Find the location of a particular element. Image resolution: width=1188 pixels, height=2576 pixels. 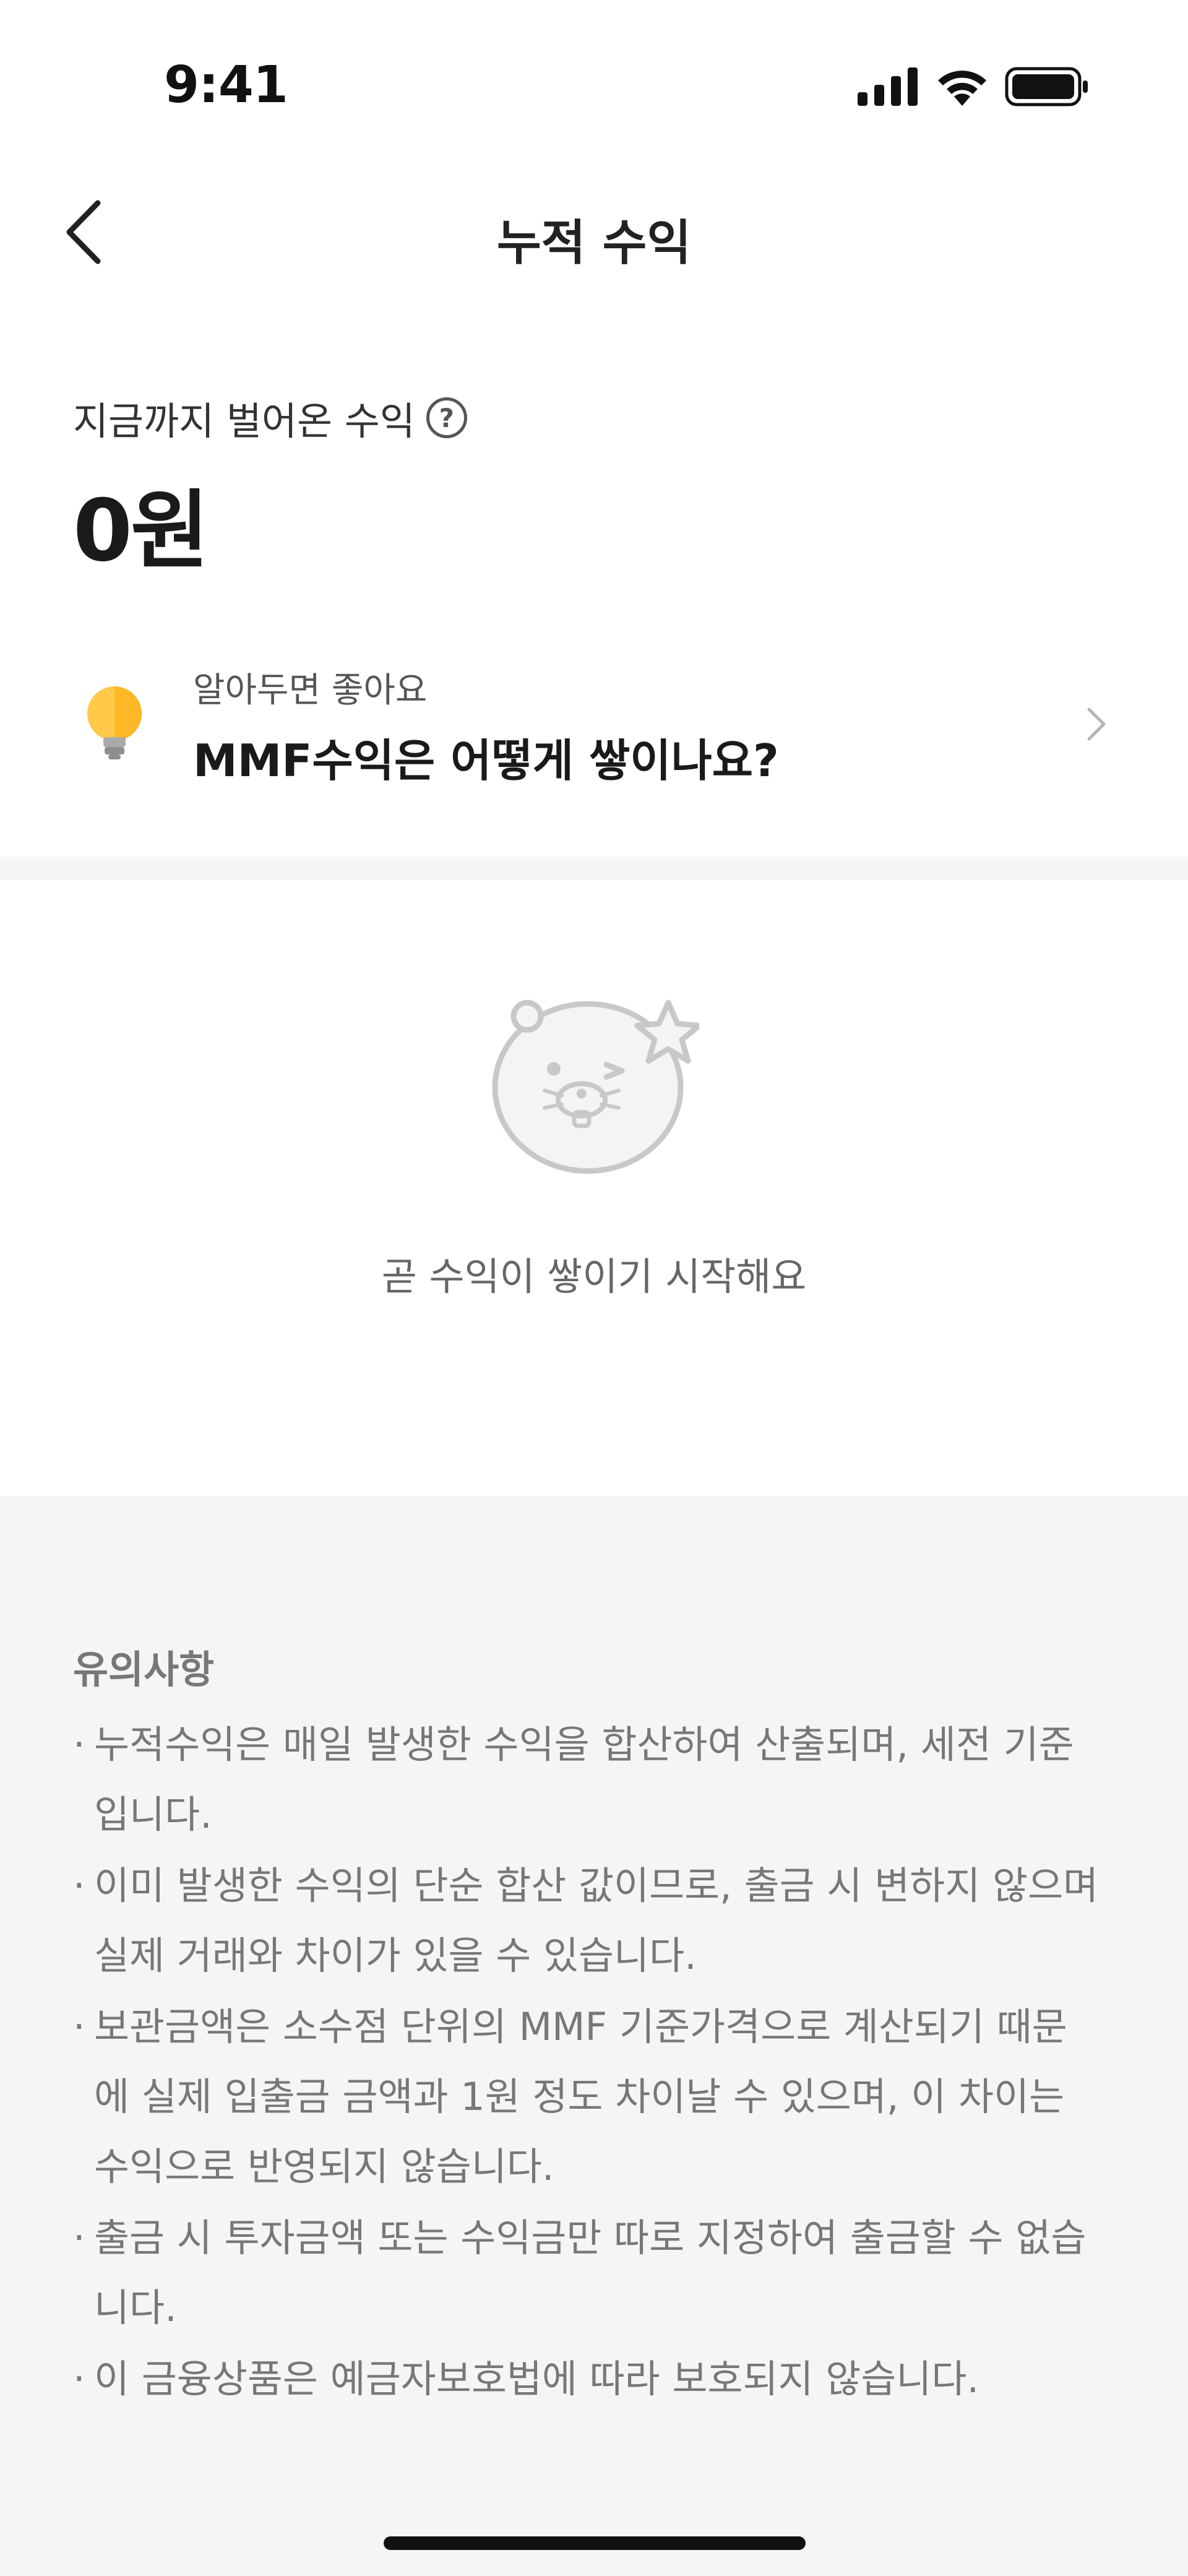

summary-label: 지금까지 벌어온 수익 is located at coordinates (244, 421).